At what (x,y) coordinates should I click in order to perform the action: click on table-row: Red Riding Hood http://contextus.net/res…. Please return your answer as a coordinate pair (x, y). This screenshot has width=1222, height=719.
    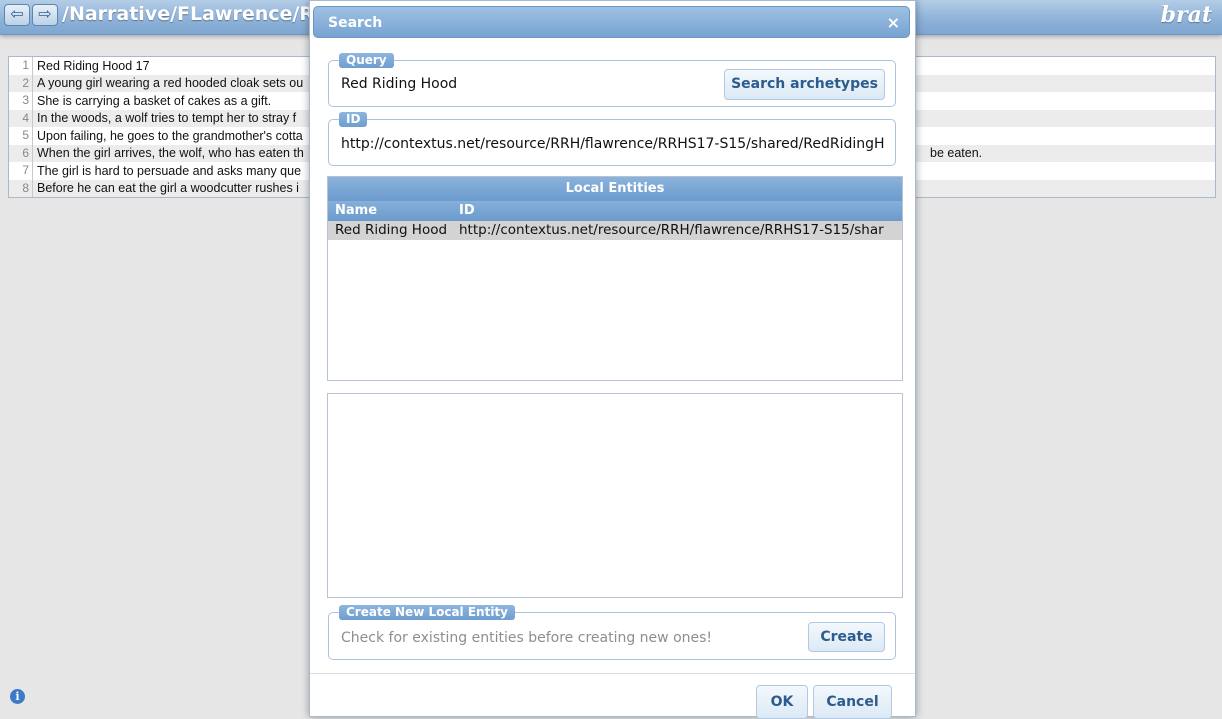
    Looking at the image, I should click on (615, 230).